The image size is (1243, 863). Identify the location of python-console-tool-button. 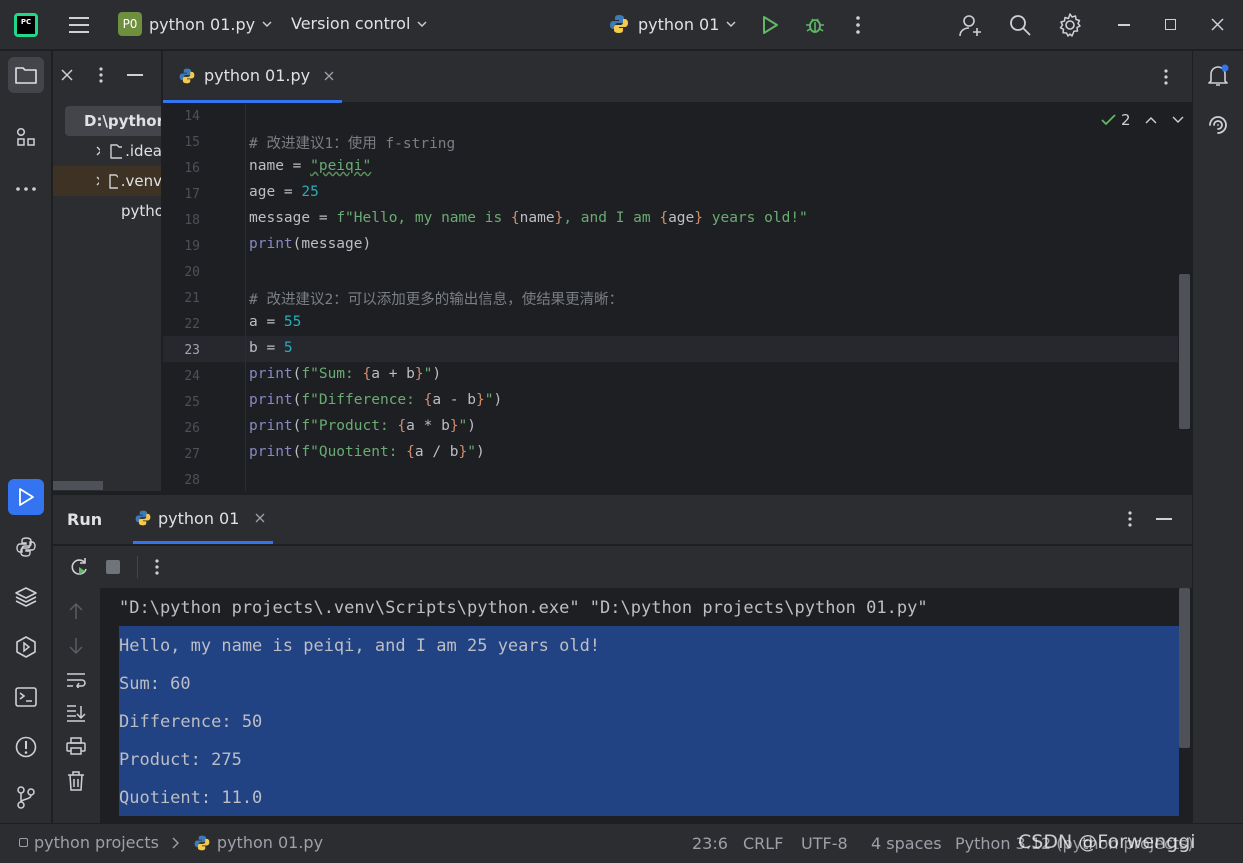
(26, 547).